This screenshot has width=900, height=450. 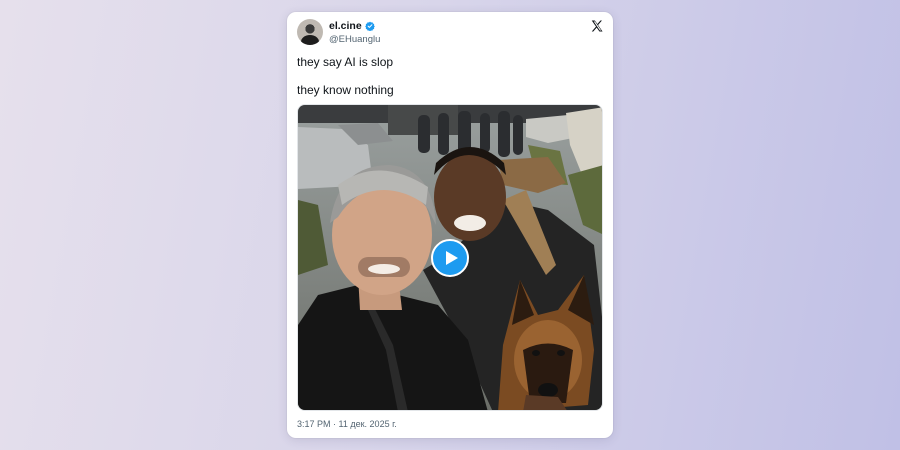 What do you see at coordinates (347, 424) in the screenshot?
I see `tweet-timestamp: 3:17 PM · 11 дек. 2025 г.` at bounding box center [347, 424].